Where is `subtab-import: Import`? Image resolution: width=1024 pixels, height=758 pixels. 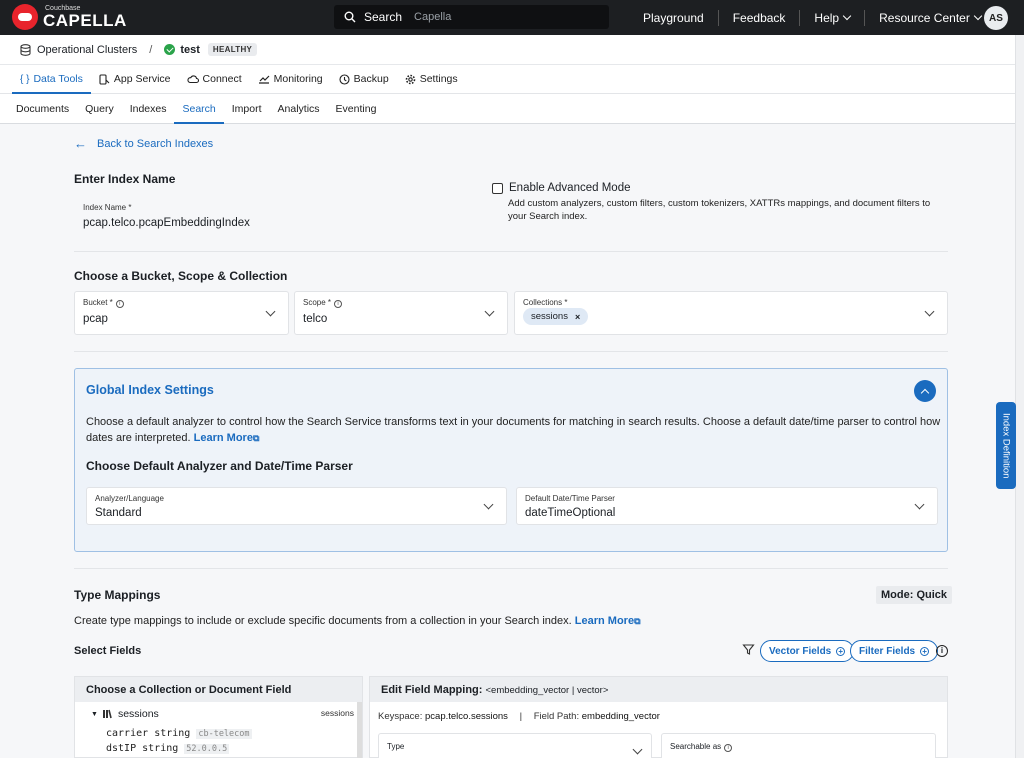
subtab-import: Import is located at coordinates (247, 108).